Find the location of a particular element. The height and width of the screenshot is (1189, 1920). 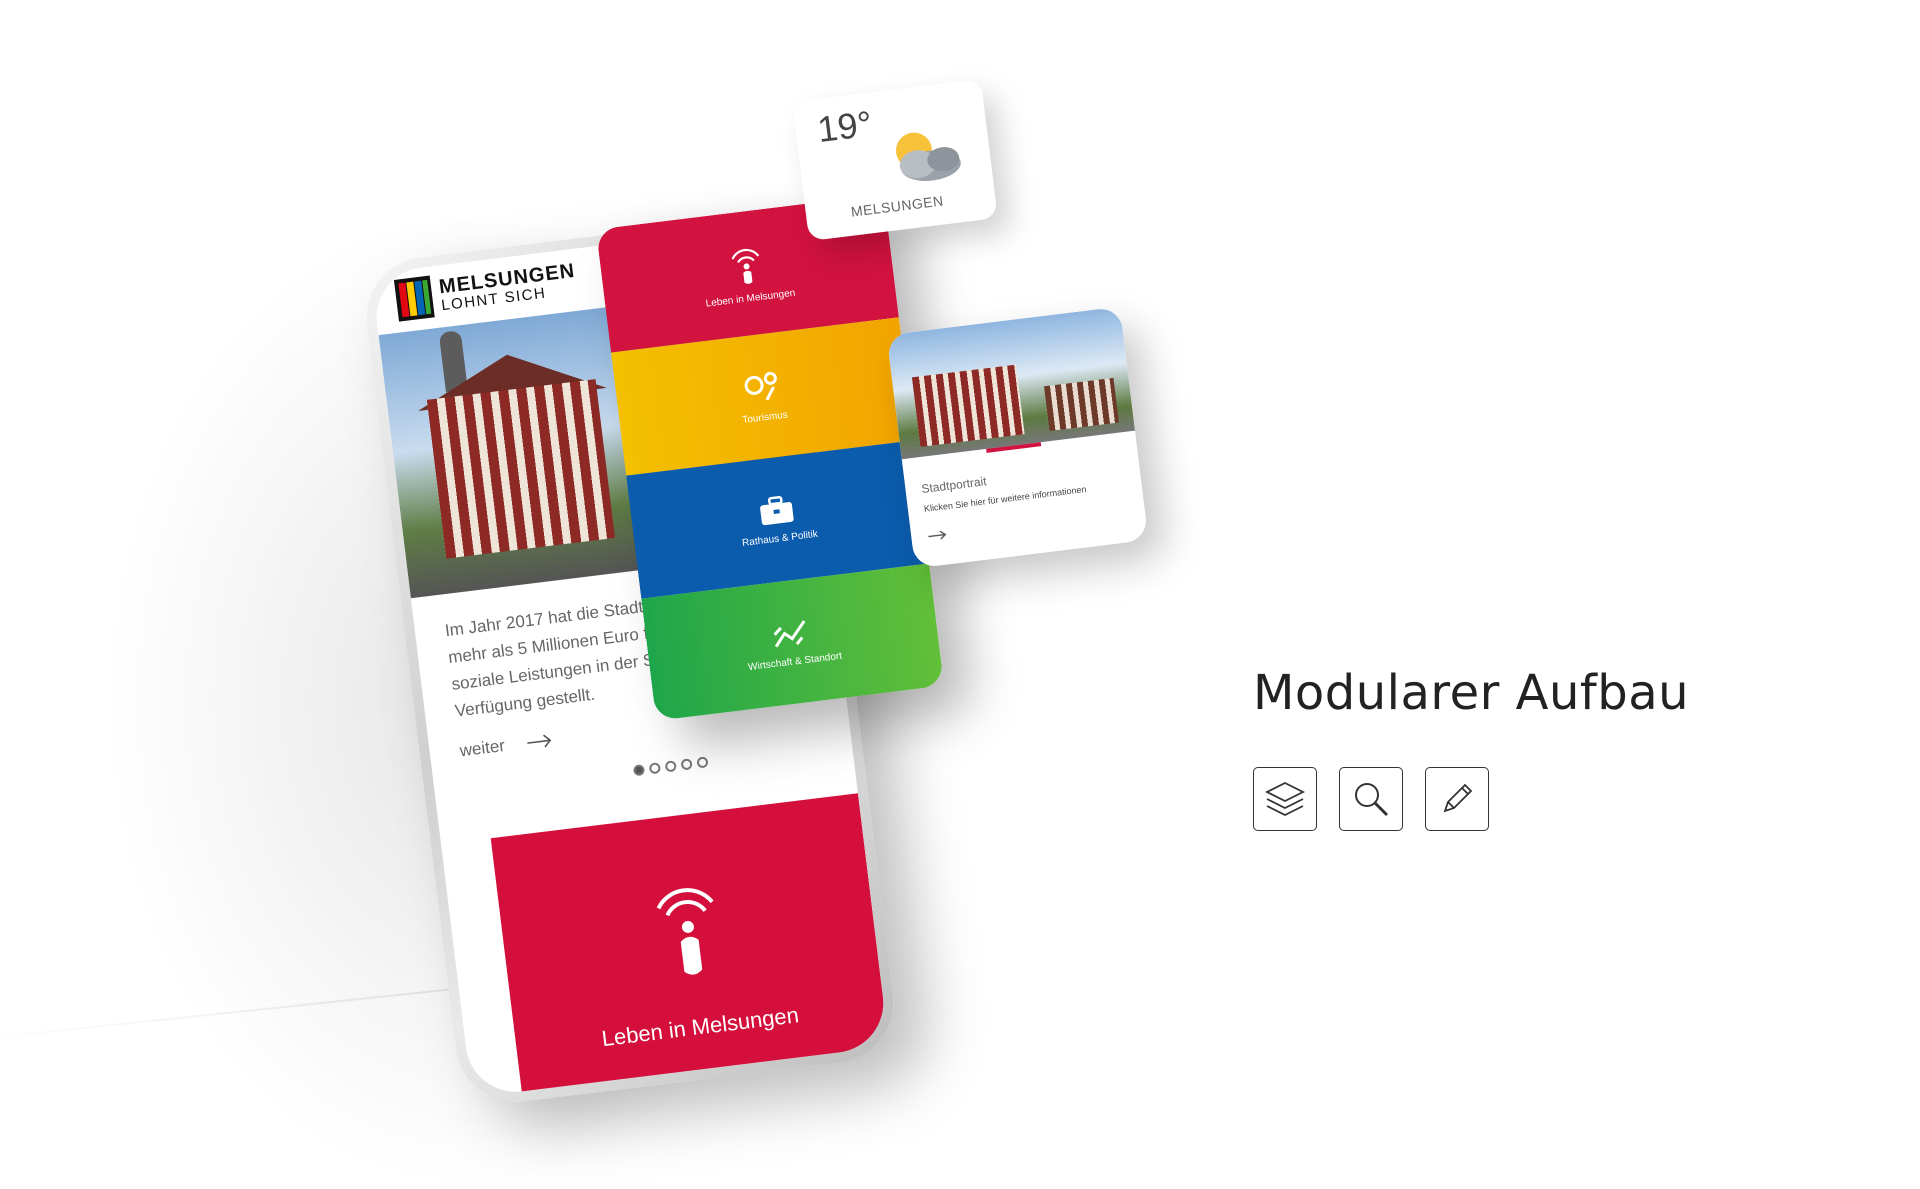

partly-cloudy-icon is located at coordinates (928, 156).